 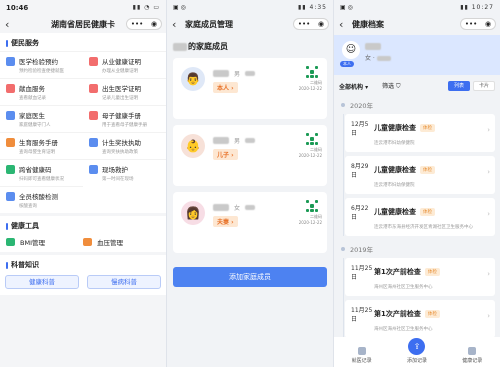 What do you see at coordinates (32, 89) in the screenshot?
I see `service-label: 献血服务` at bounding box center [32, 89].